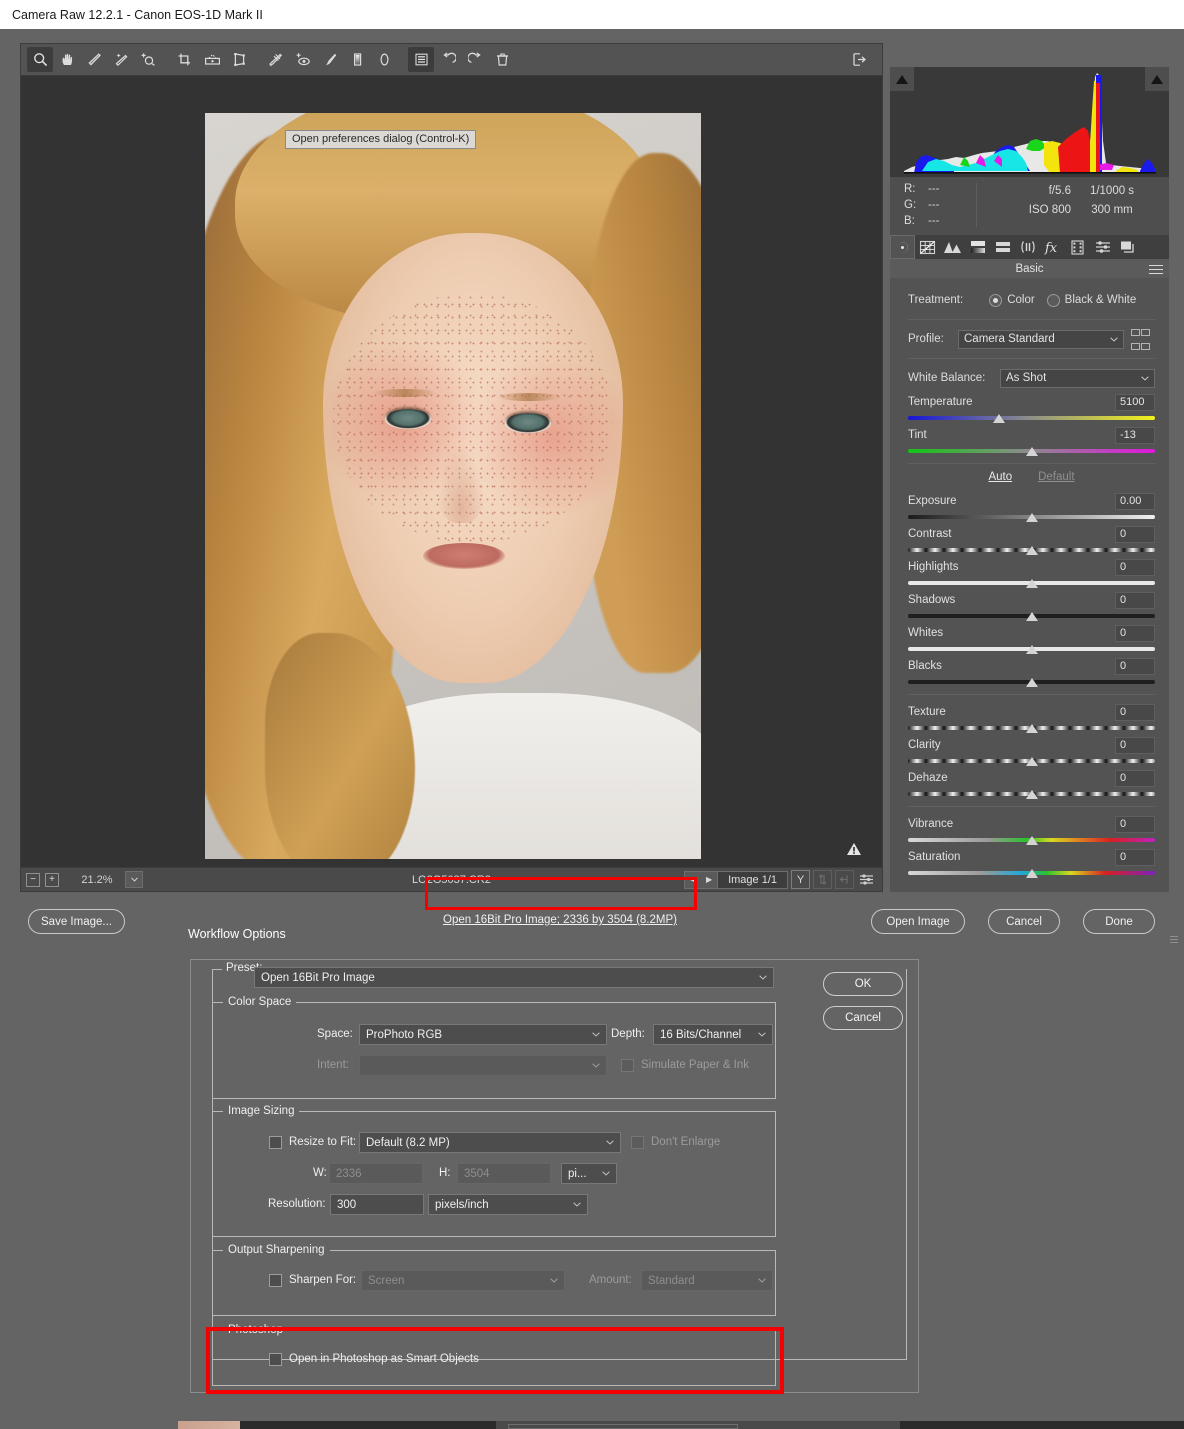  What do you see at coordinates (1031, 440) in the screenshot?
I see `slider-tint: Tint -13` at bounding box center [1031, 440].